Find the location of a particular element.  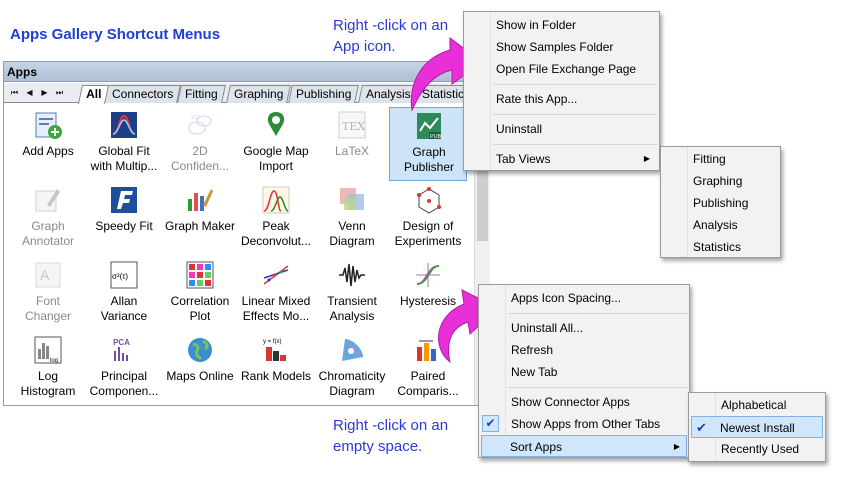

svg-text: 2D is located at coordinates (195, 118).